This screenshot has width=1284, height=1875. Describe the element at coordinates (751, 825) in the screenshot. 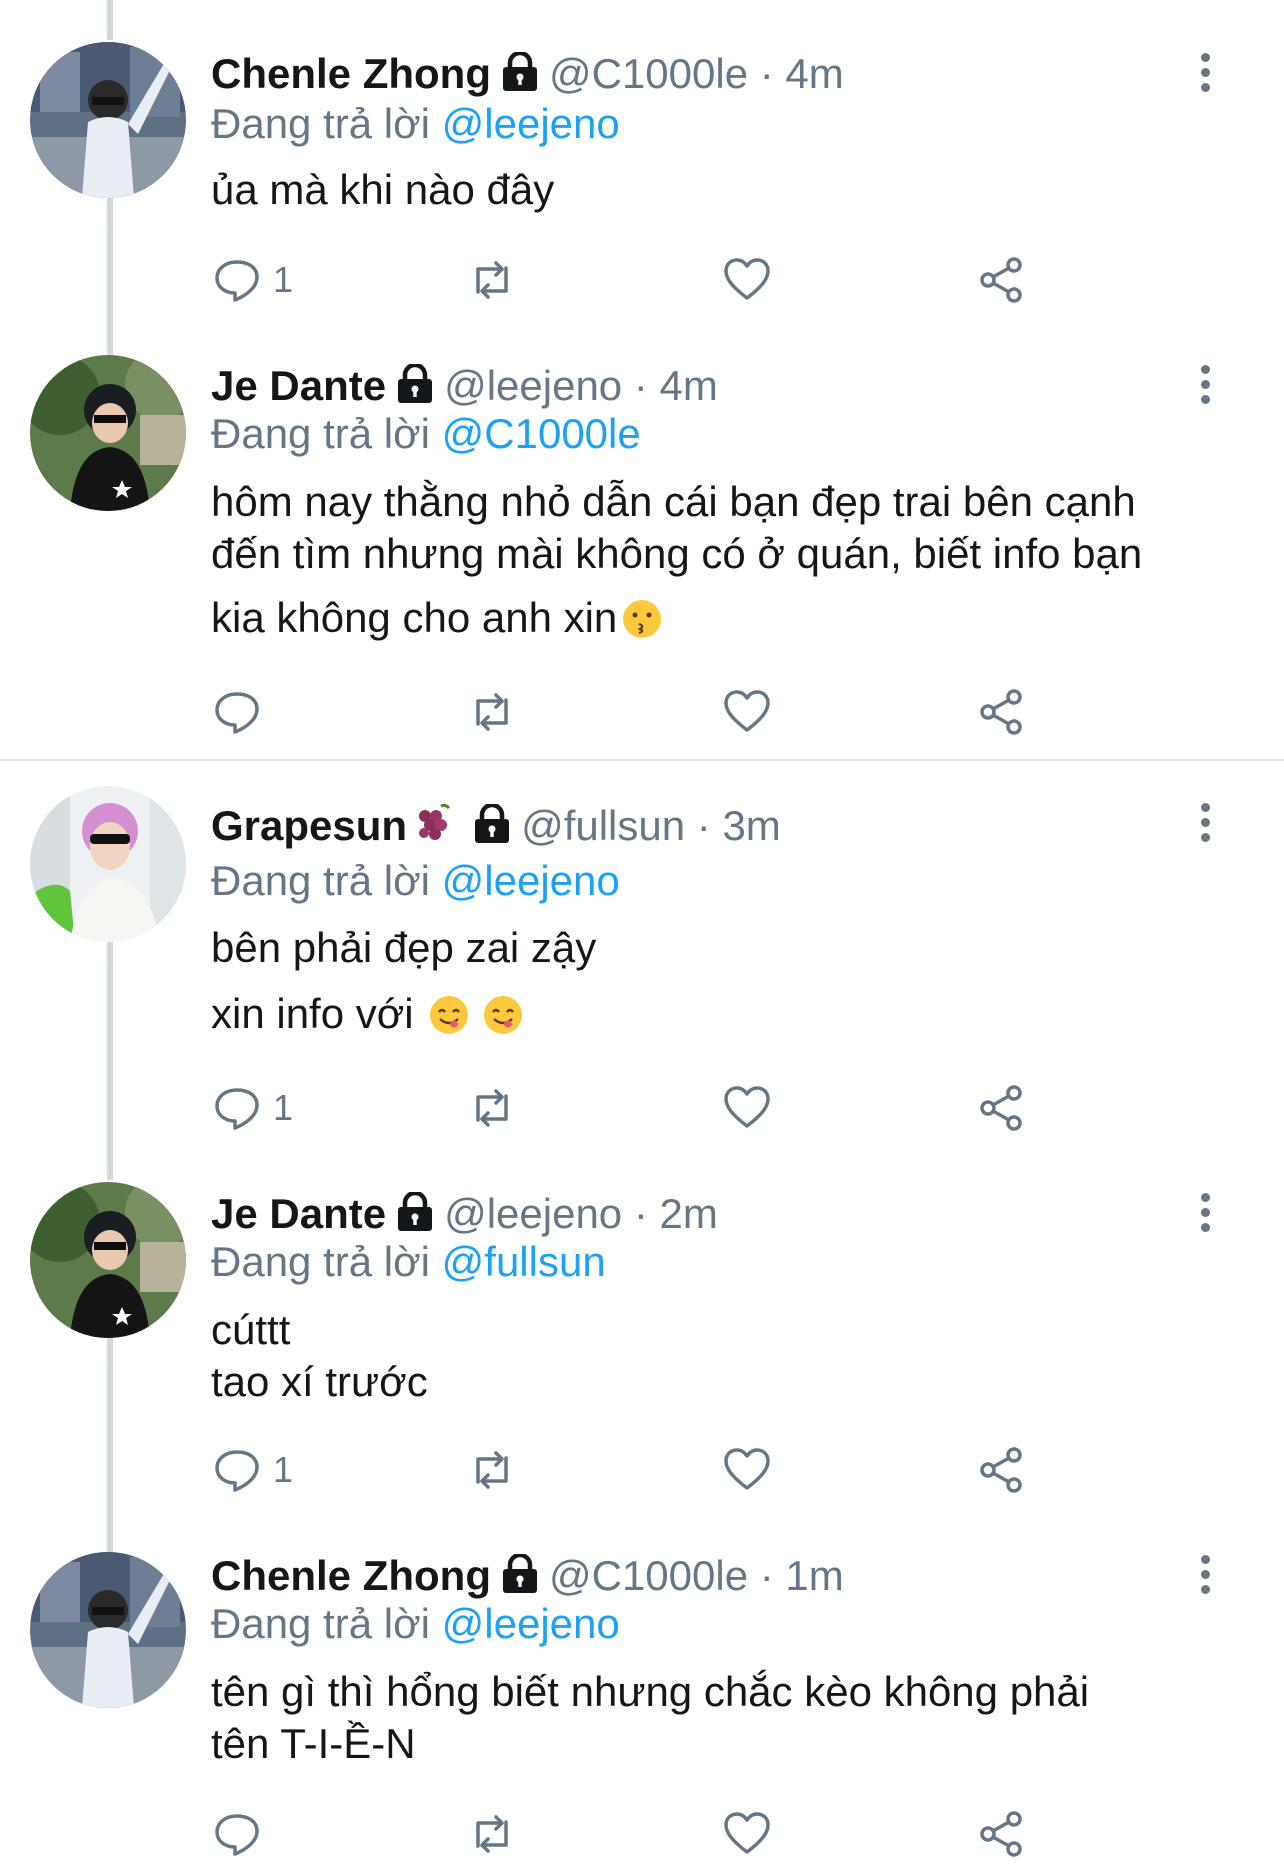

I see `timestamp: 3m` at that location.